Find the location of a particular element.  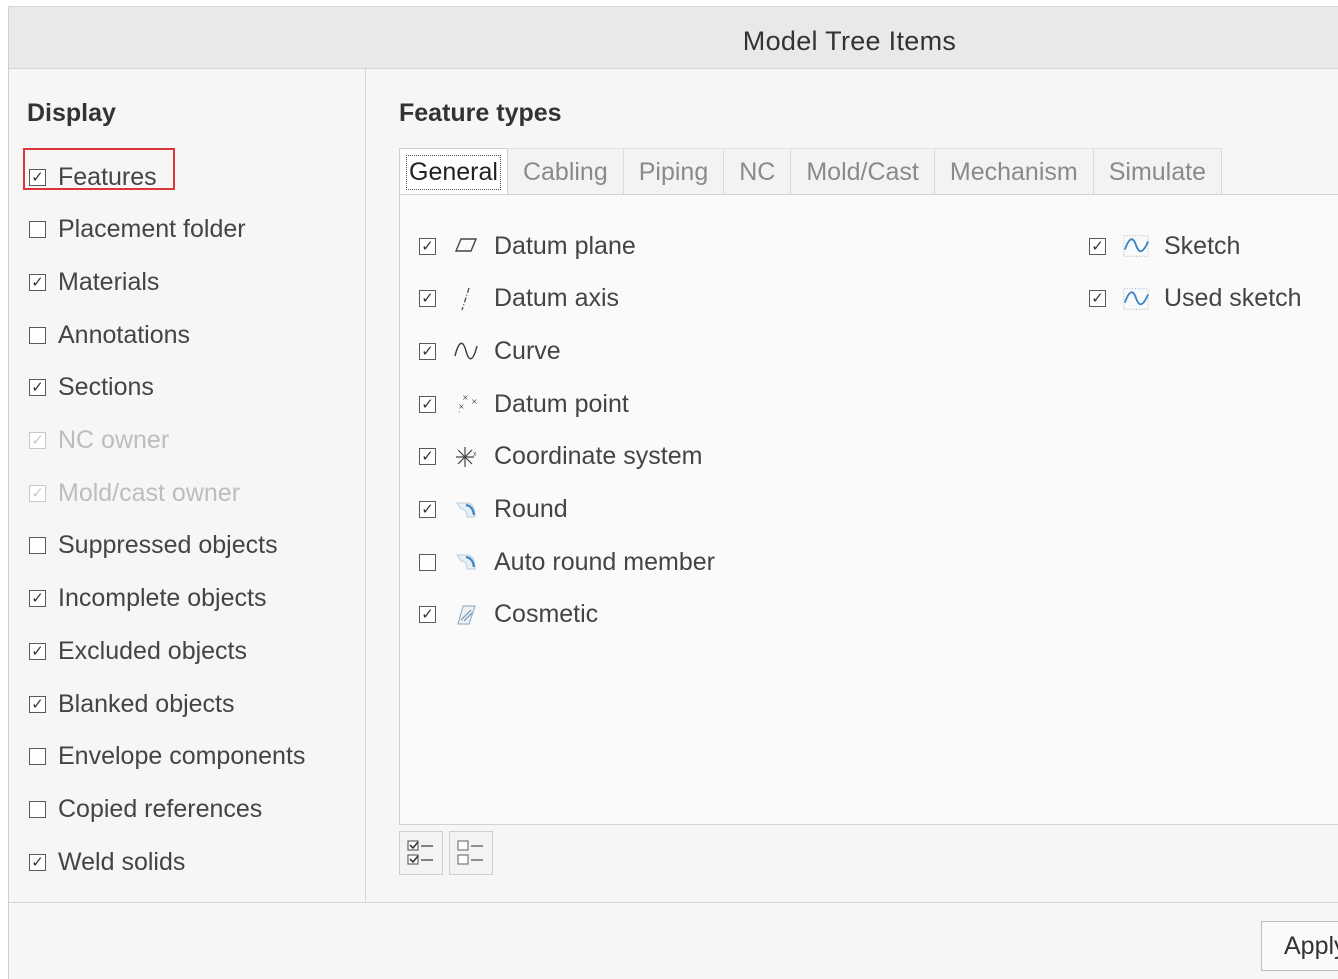

feature-item-curve: ✓ Curve is located at coordinates (490, 351).